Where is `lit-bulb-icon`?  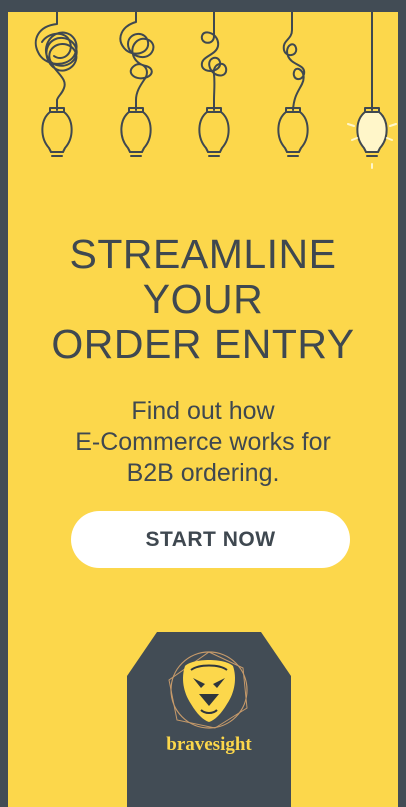
lit-bulb-icon is located at coordinates (372, 90).